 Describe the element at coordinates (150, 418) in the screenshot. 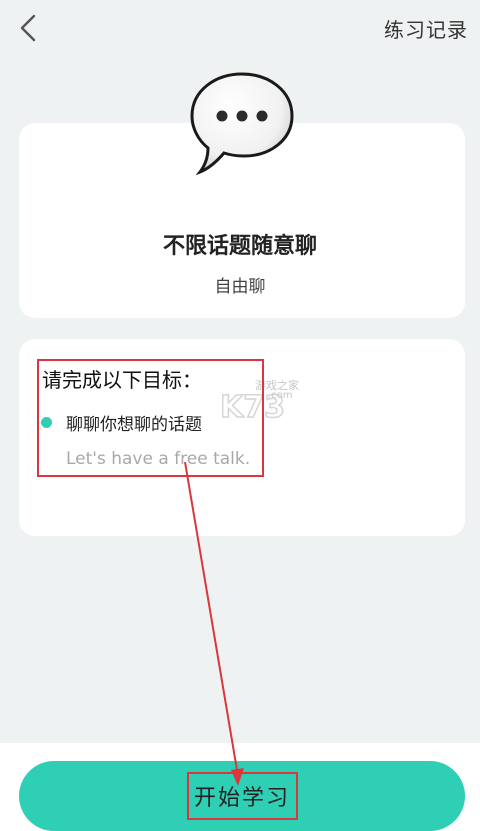

I see `annotation-box-goal` at that location.